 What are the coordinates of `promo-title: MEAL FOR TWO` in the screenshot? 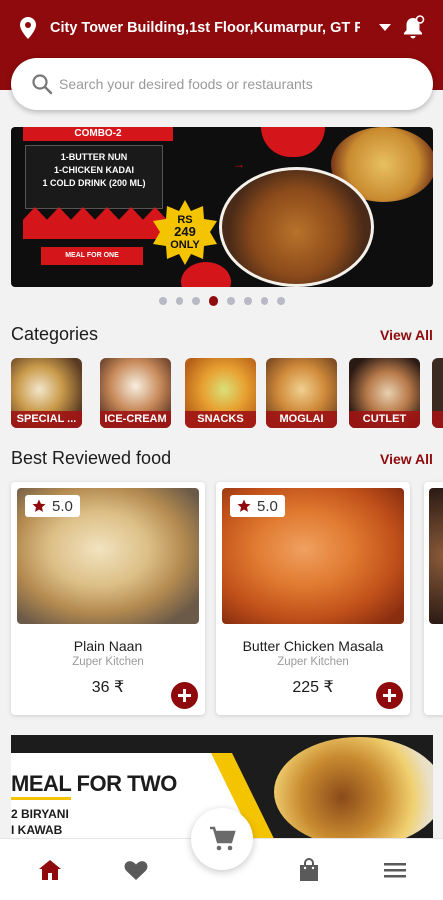 It's located at (94, 783).